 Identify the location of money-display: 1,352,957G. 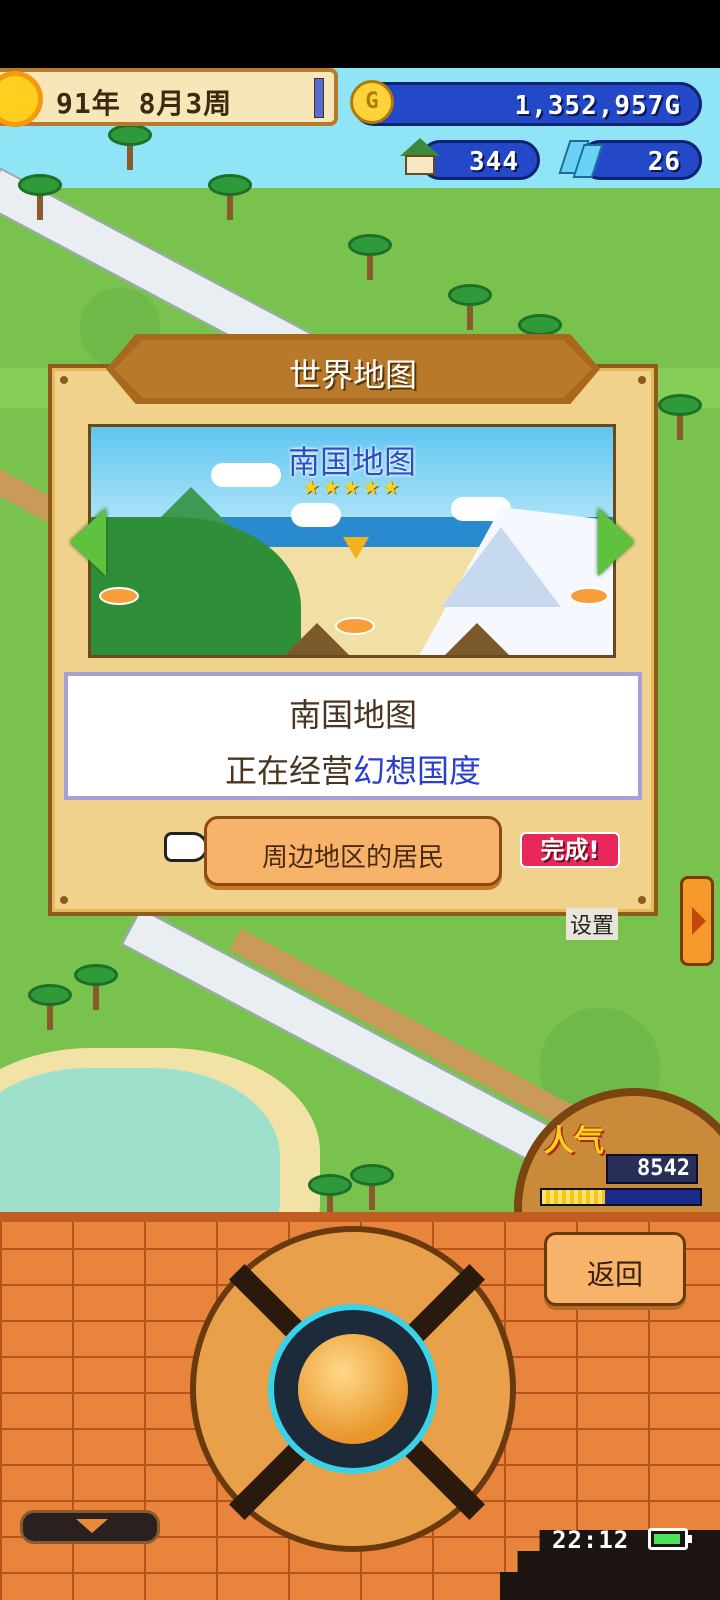
(527, 104).